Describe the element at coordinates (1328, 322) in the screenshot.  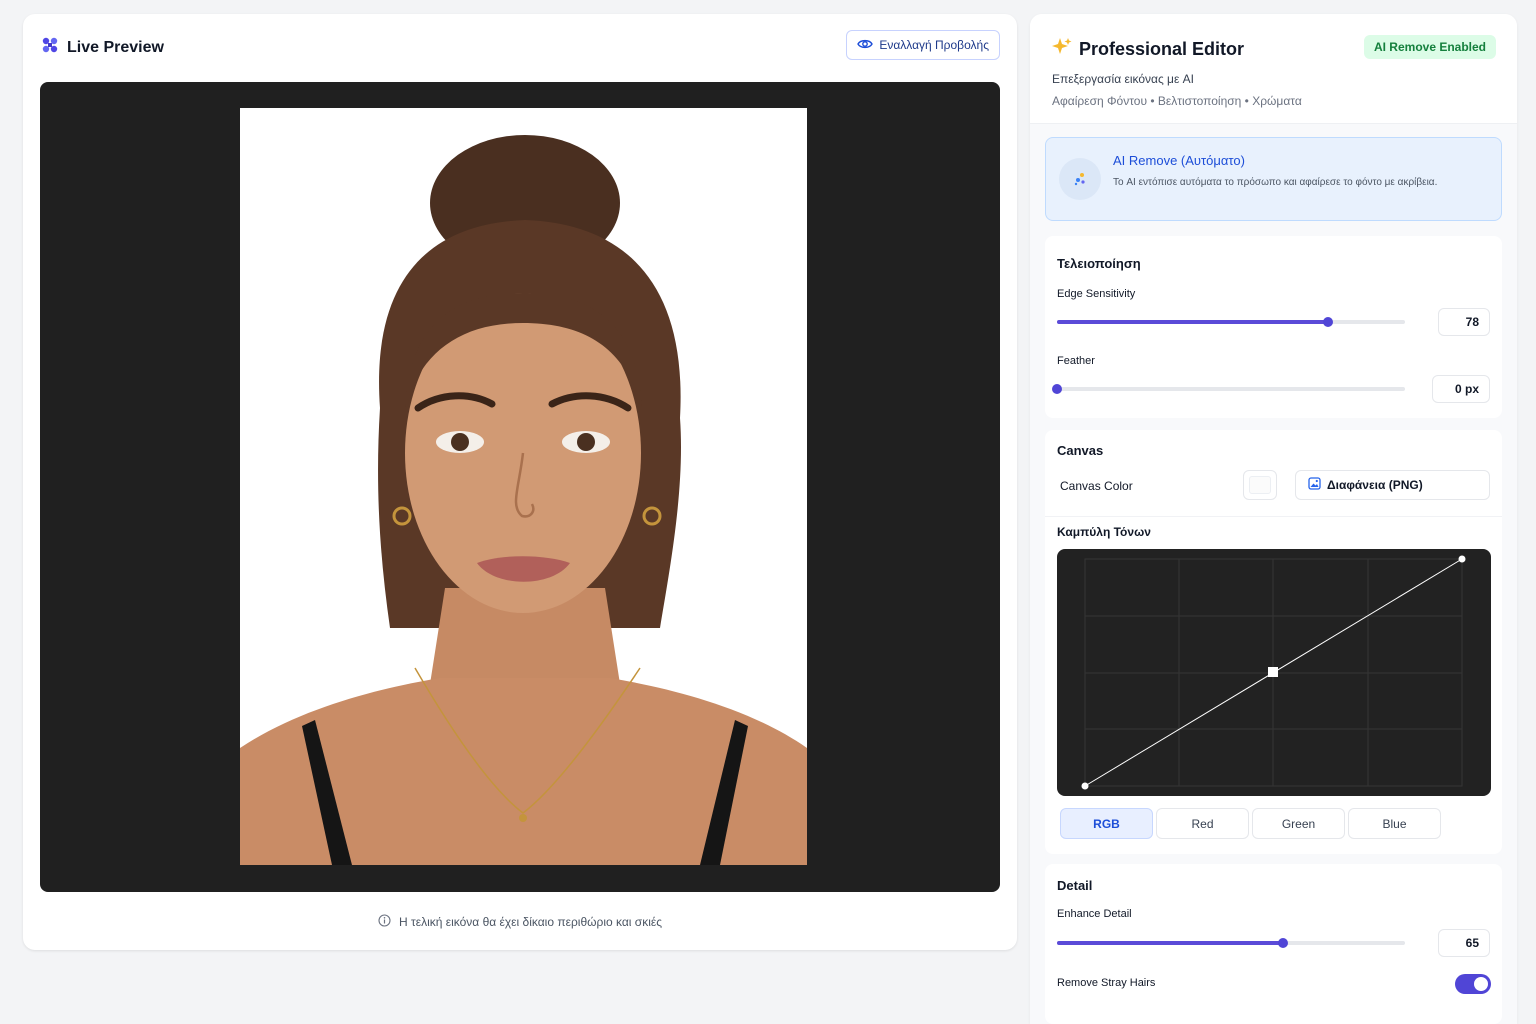
I see `edge-sensitivity-thumb` at that location.